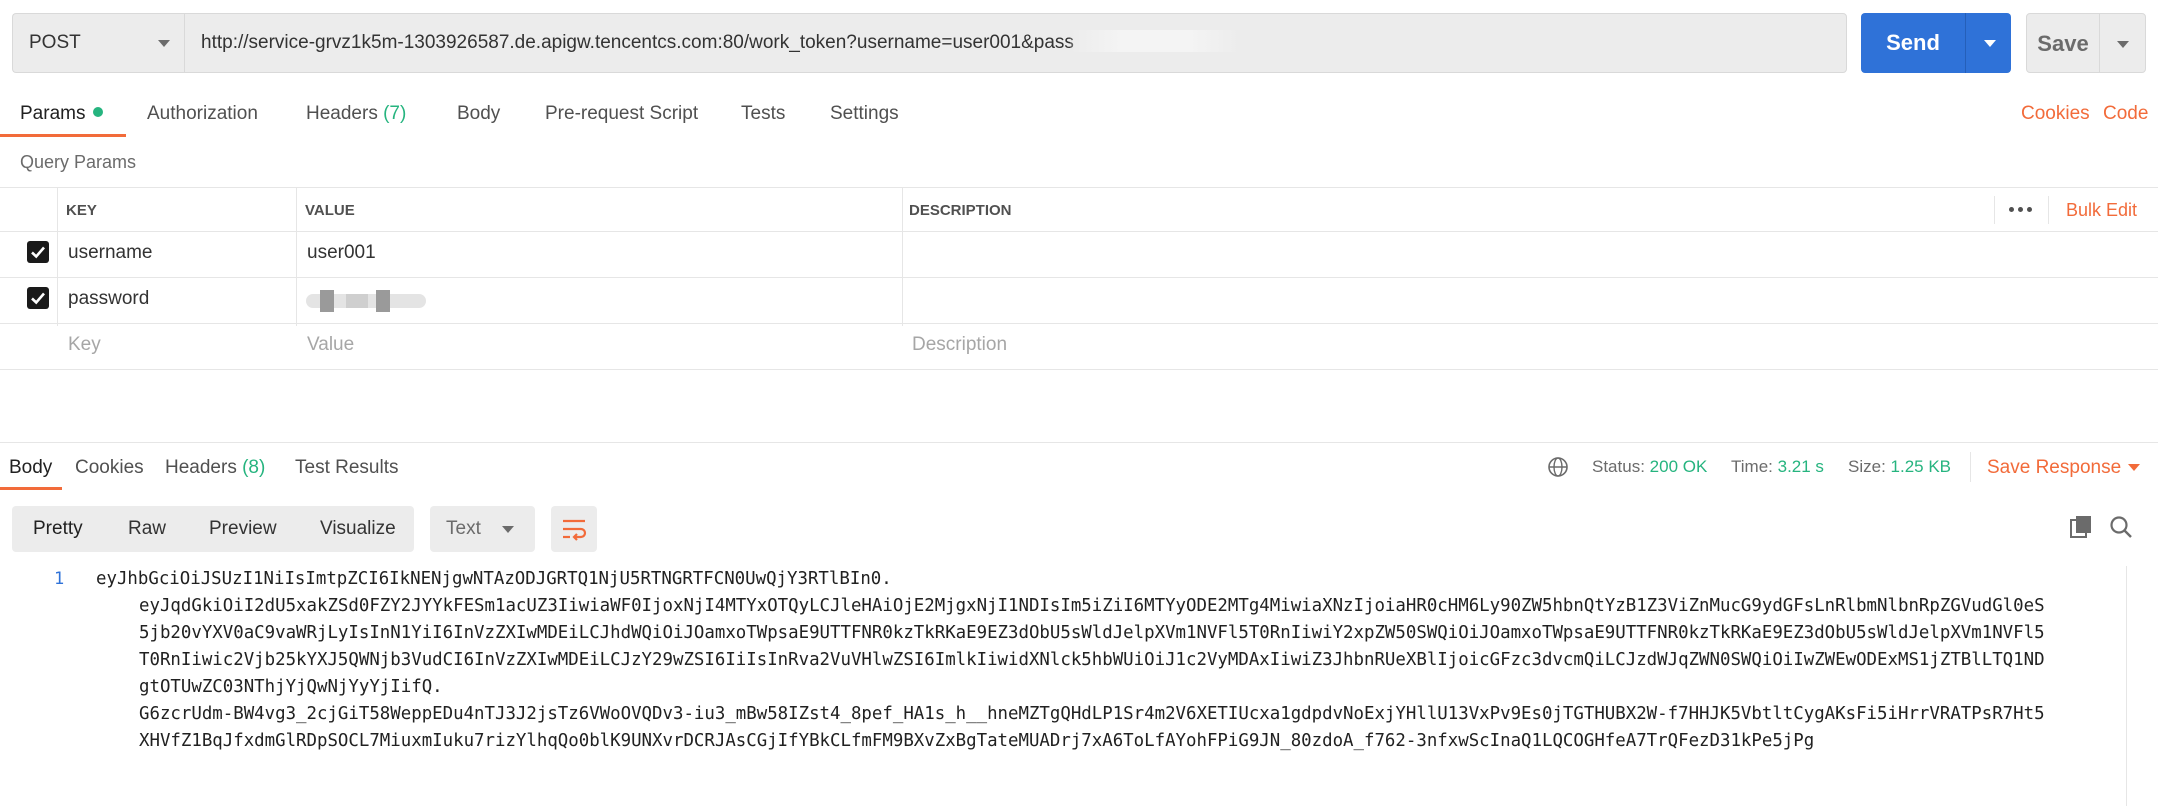  I want to click on time-value: 3.21 s, so click(1800, 466).